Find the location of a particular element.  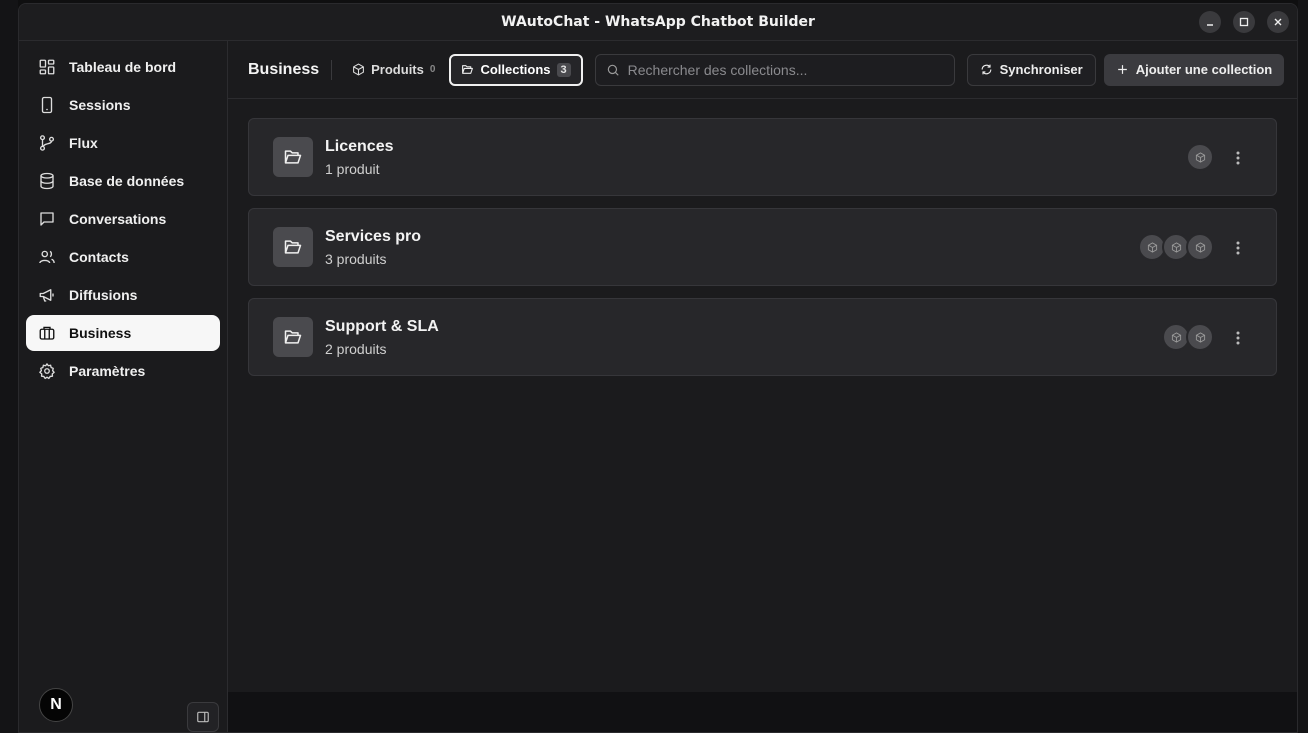

sidebar-item-conversations: Conversations is located at coordinates (123, 219).